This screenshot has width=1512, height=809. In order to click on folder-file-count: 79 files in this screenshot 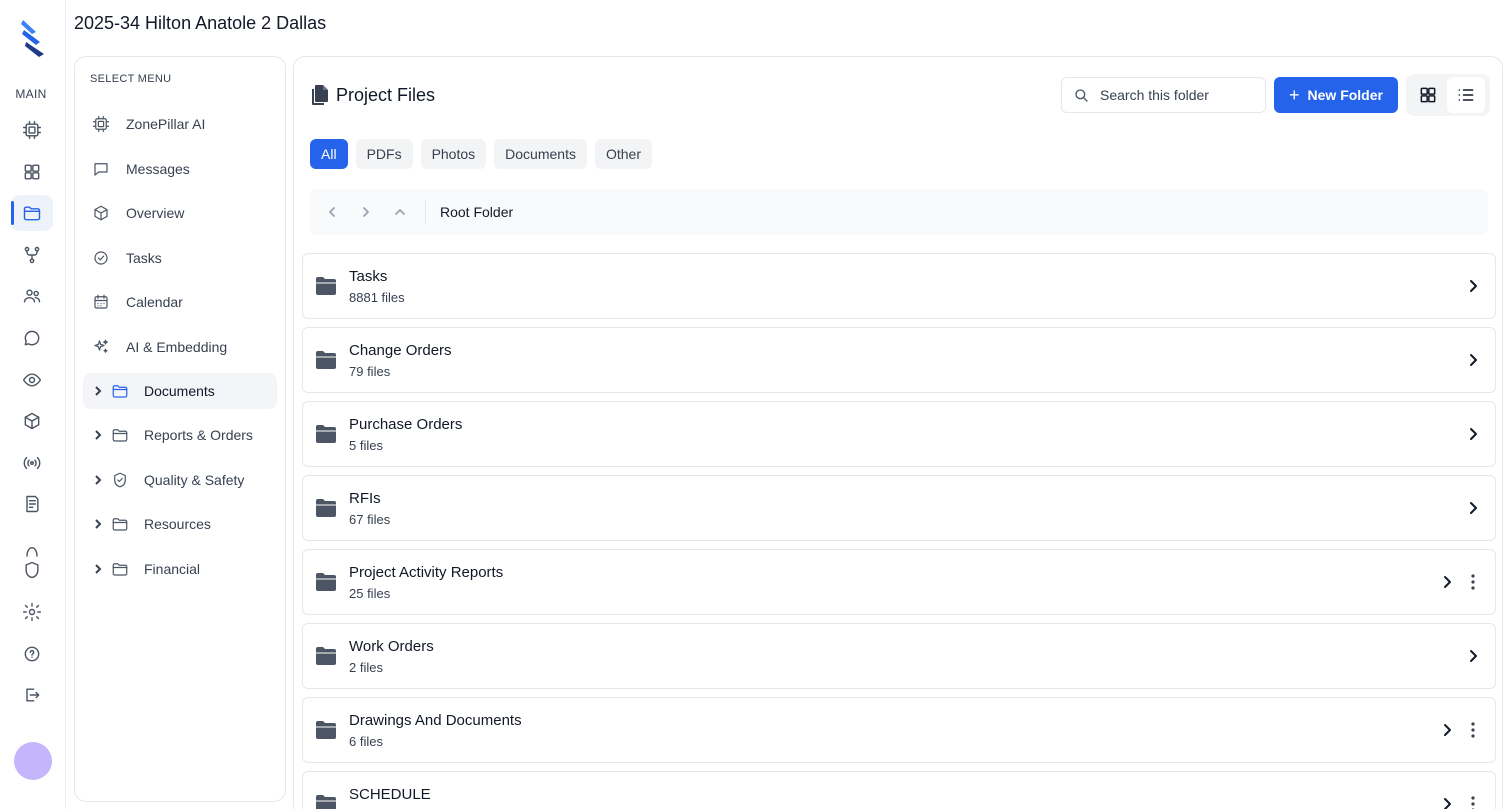, I will do `click(370, 371)`.